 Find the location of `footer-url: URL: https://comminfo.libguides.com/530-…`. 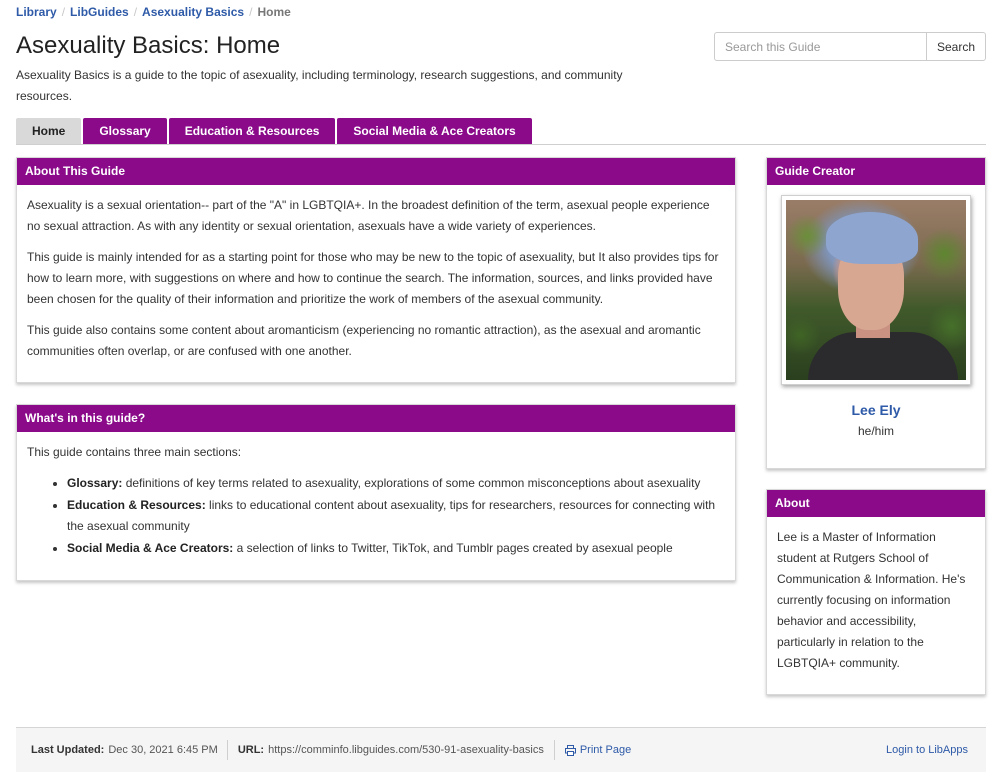

footer-url: URL: https://comminfo.libguides.com/530-… is located at coordinates (391, 750).